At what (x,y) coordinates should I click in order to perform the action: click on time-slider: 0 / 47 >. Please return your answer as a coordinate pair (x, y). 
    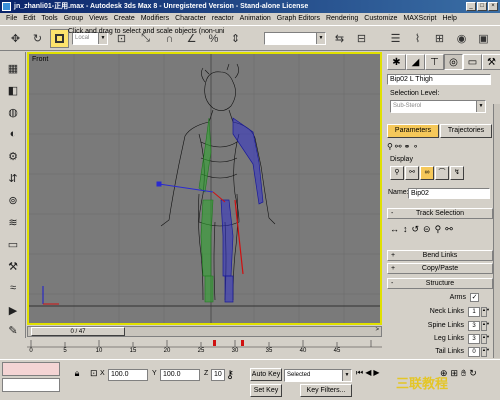
    Looking at the image, I should click on (204, 331).